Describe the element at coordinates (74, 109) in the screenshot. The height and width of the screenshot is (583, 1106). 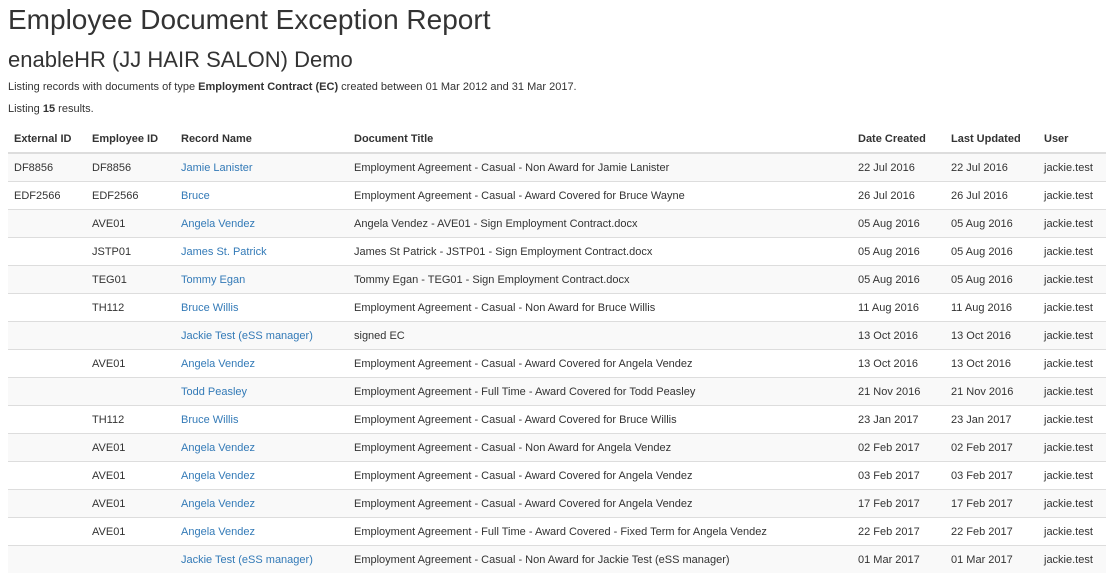
I see `result-count-suffix: results.` at that location.